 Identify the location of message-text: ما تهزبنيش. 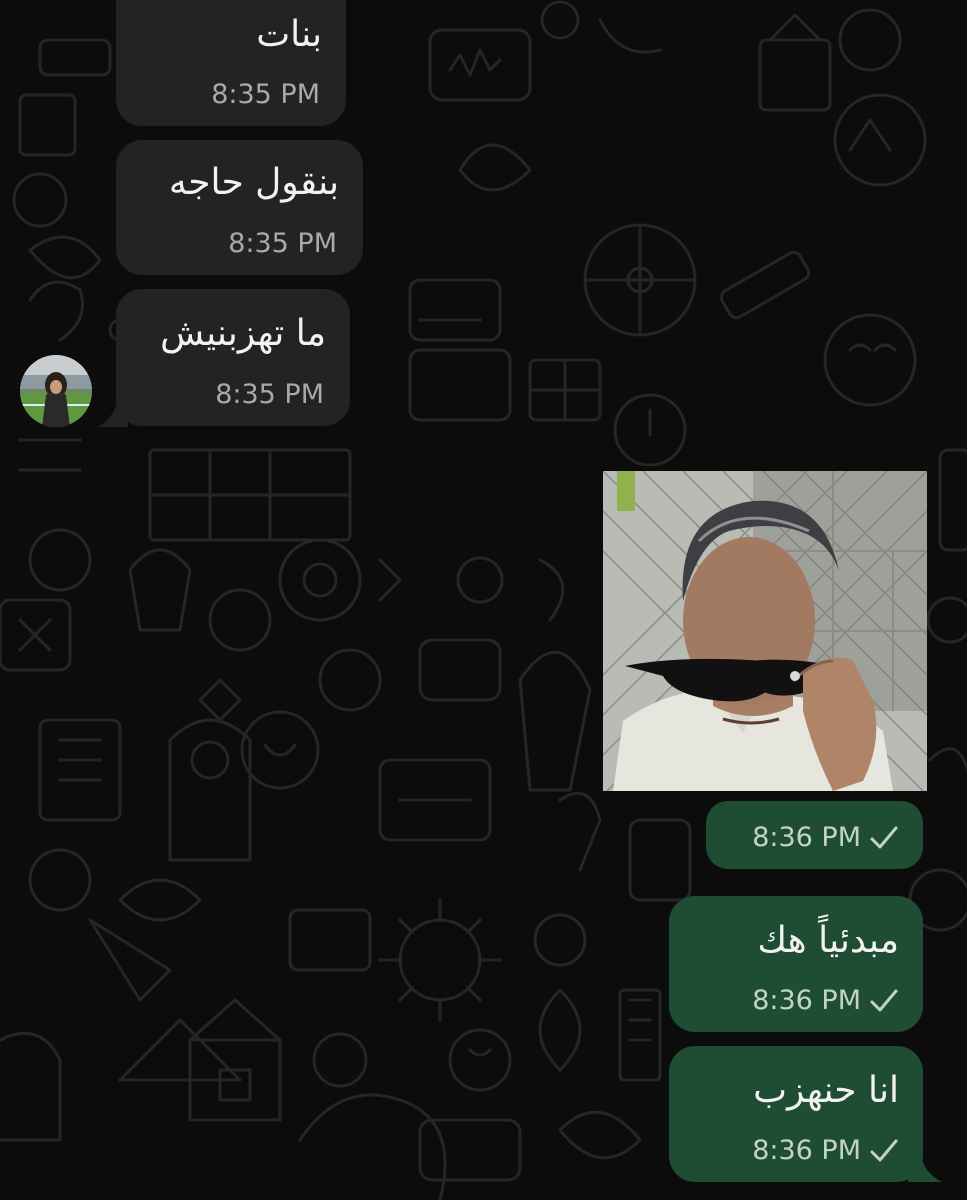
(243, 333).